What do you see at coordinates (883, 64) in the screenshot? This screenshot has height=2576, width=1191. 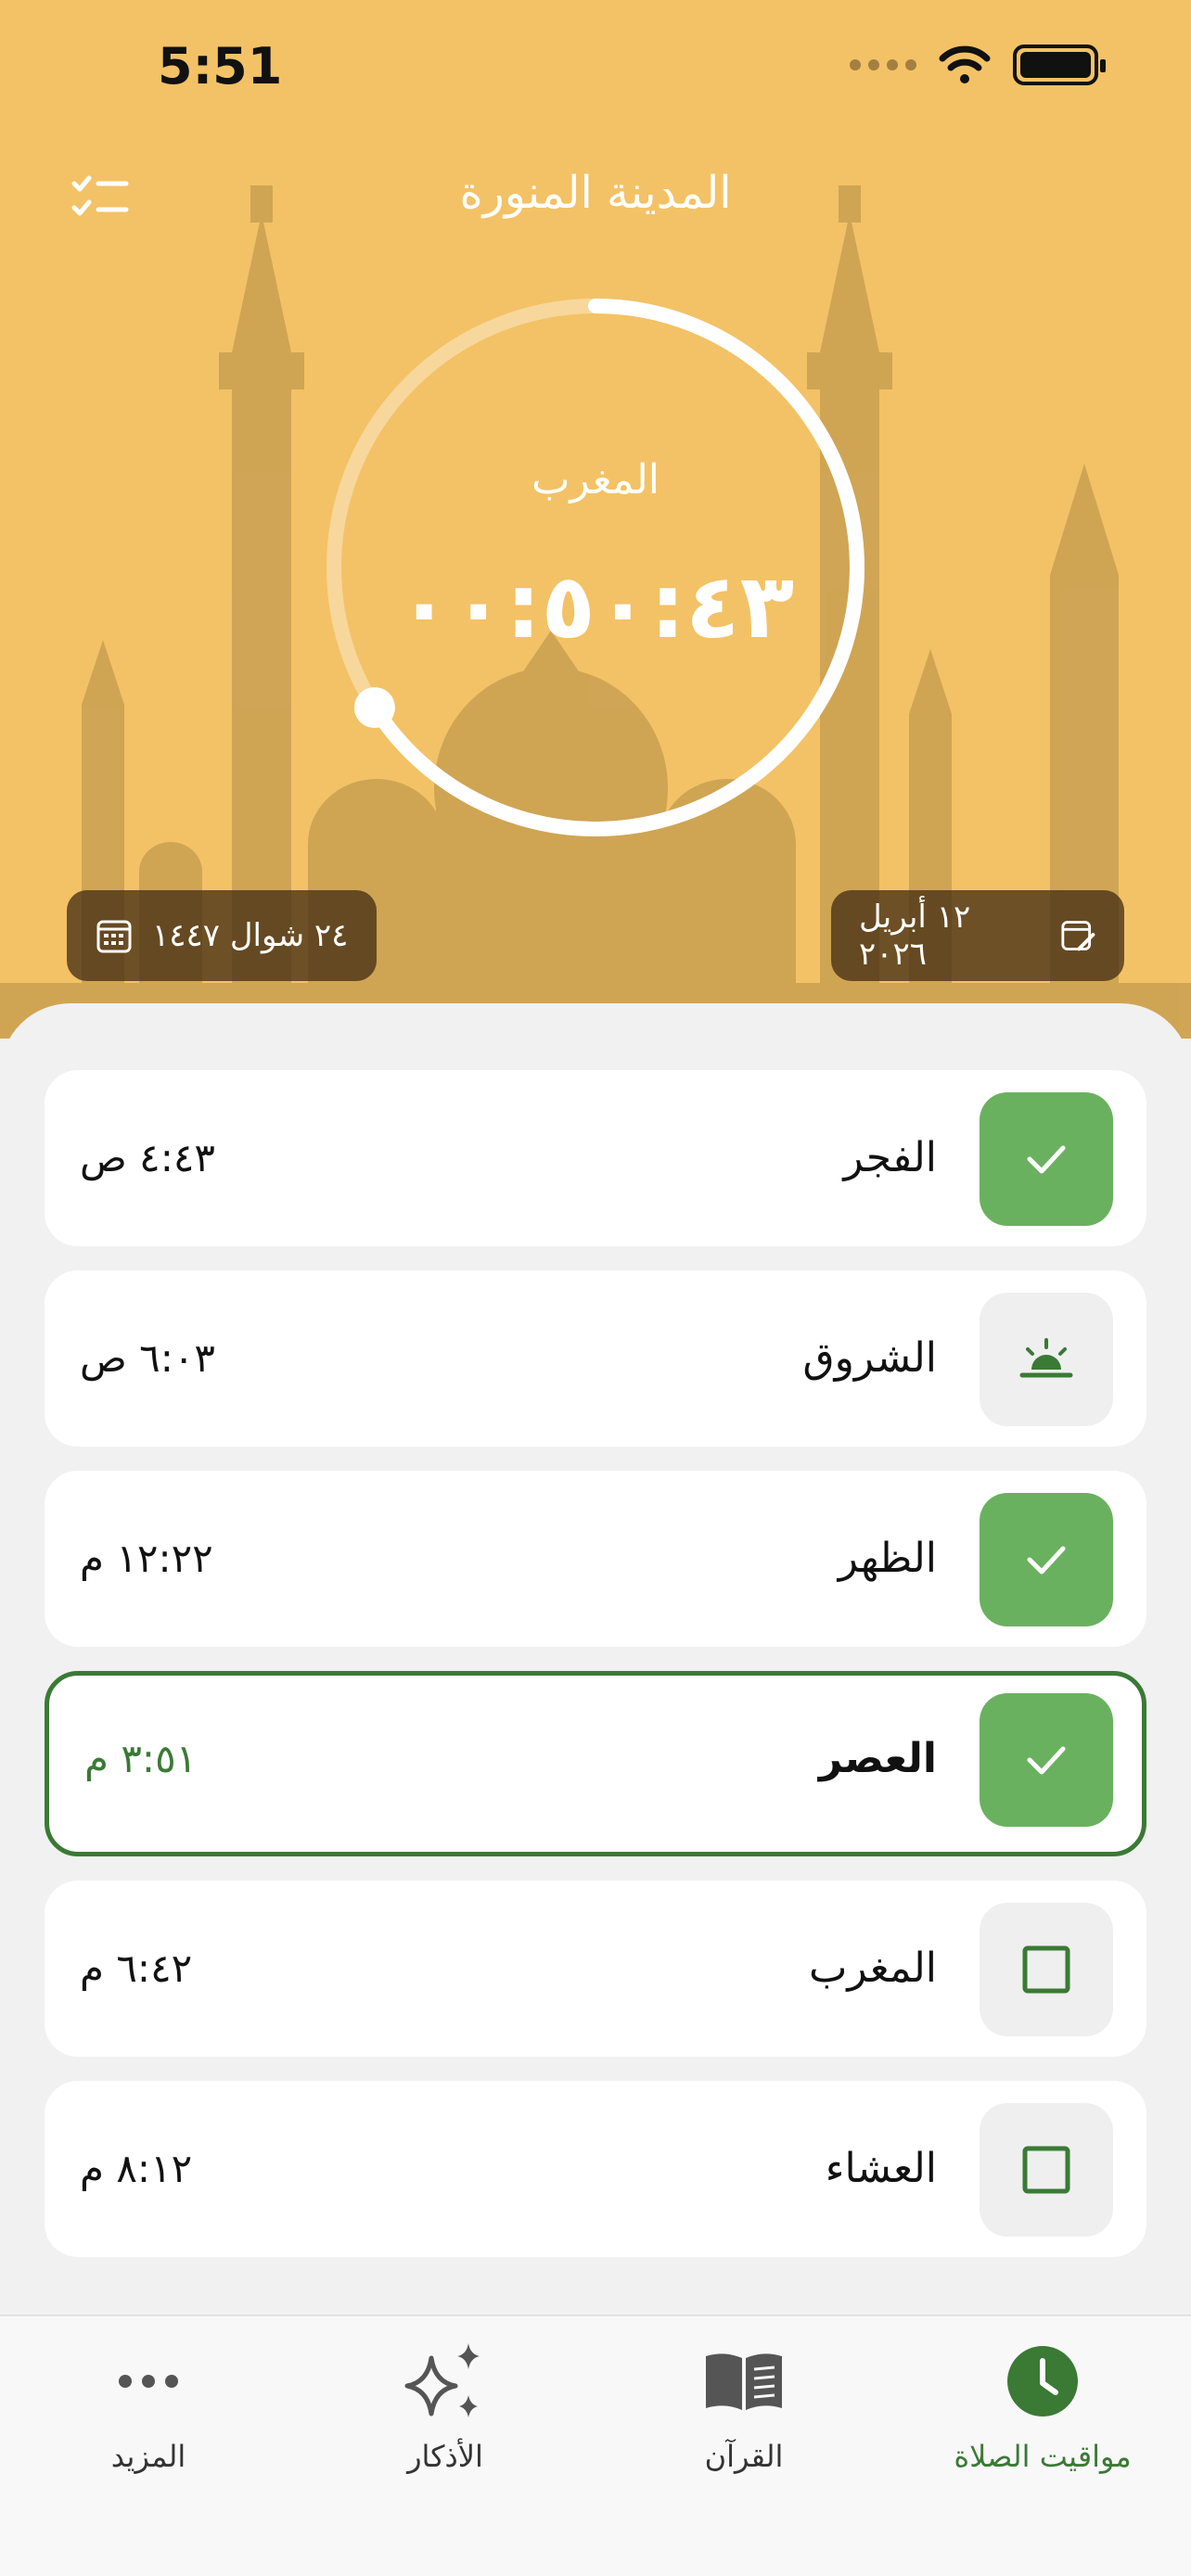 I see `cellular-signal-icon` at bounding box center [883, 64].